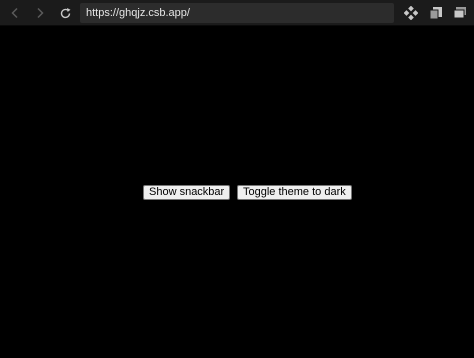 This screenshot has height=358, width=474. Describe the element at coordinates (187, 192) in the screenshot. I see `show-snackbar-button: Show snackbar` at that location.